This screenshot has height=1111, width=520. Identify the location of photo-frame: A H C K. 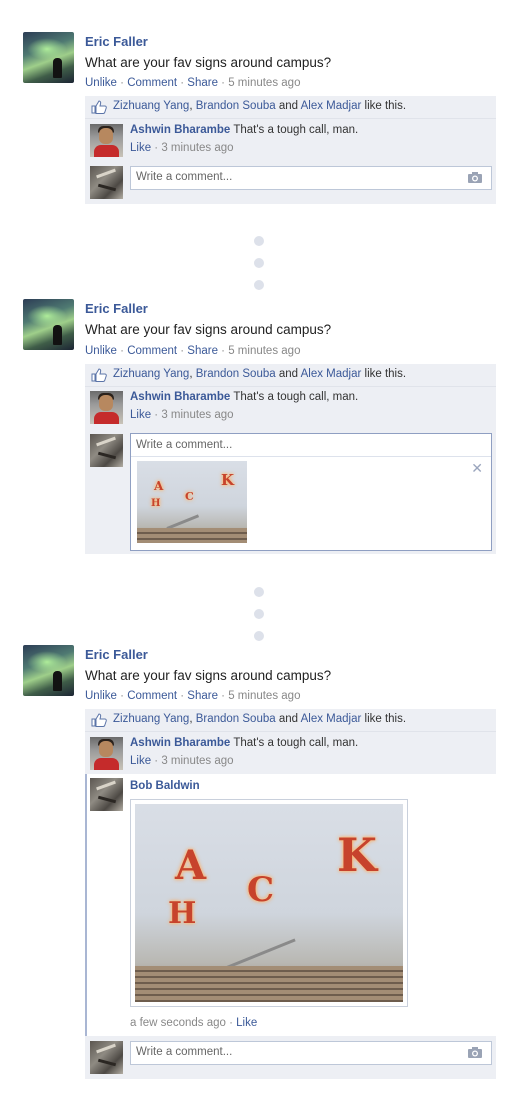
(269, 903).